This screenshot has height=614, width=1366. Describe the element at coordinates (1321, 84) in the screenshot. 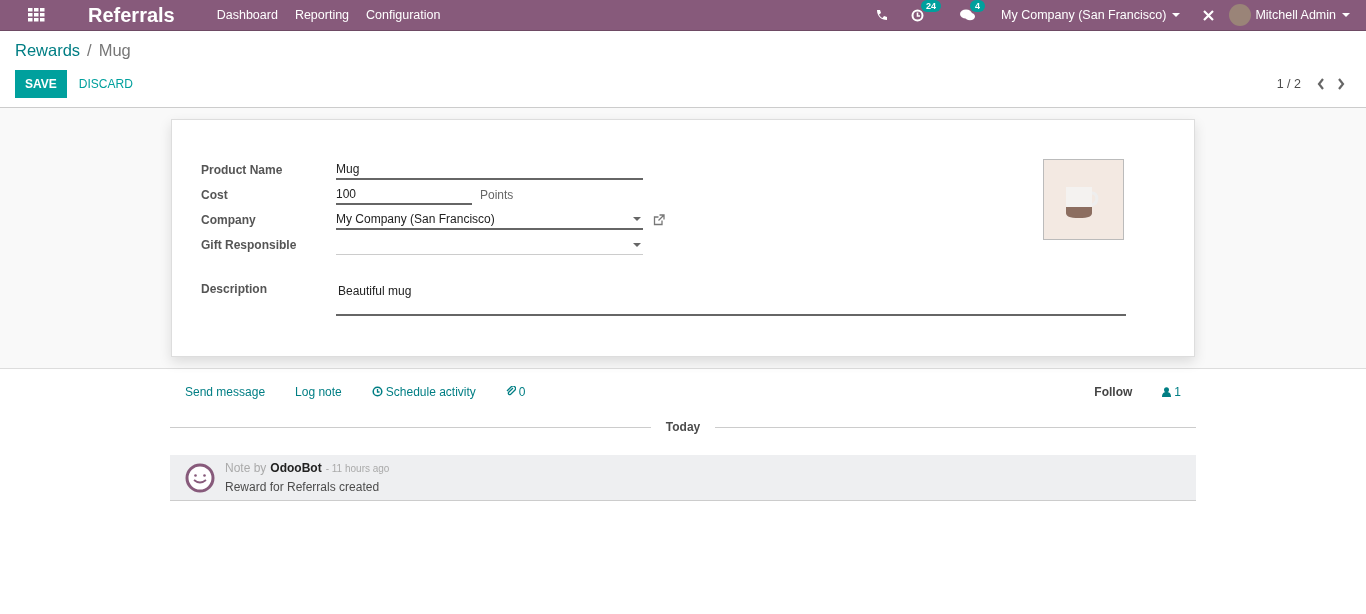

I see `previous-icon` at that location.